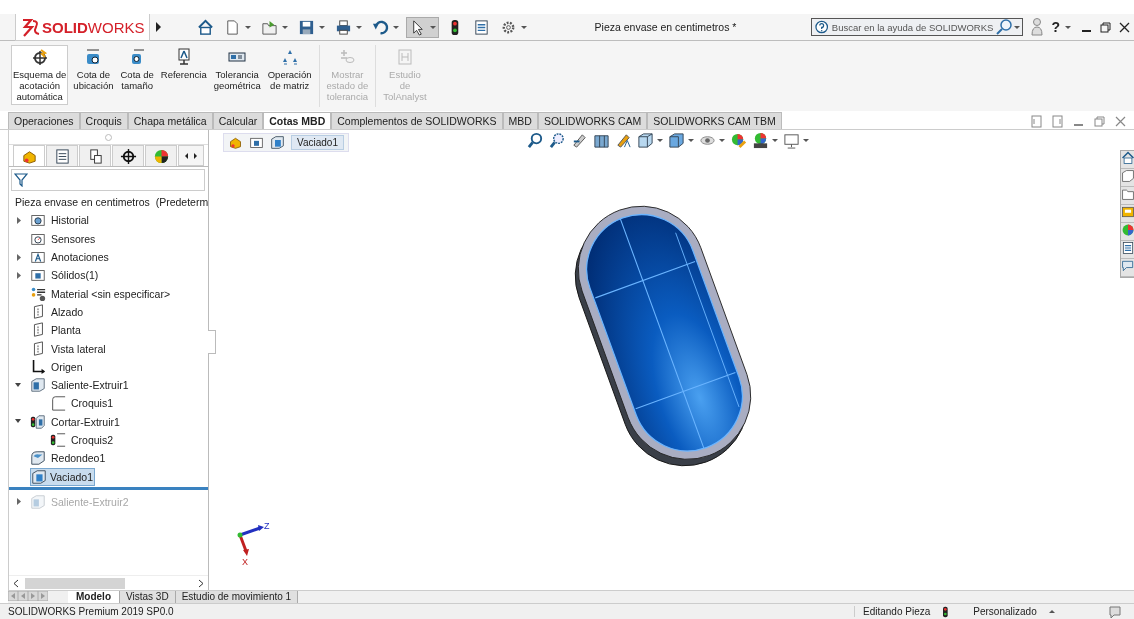 This screenshot has width=1134, height=619. Describe the element at coordinates (289, 69) in the screenshot. I see `ribbon-button: Operación de matriz` at that location.